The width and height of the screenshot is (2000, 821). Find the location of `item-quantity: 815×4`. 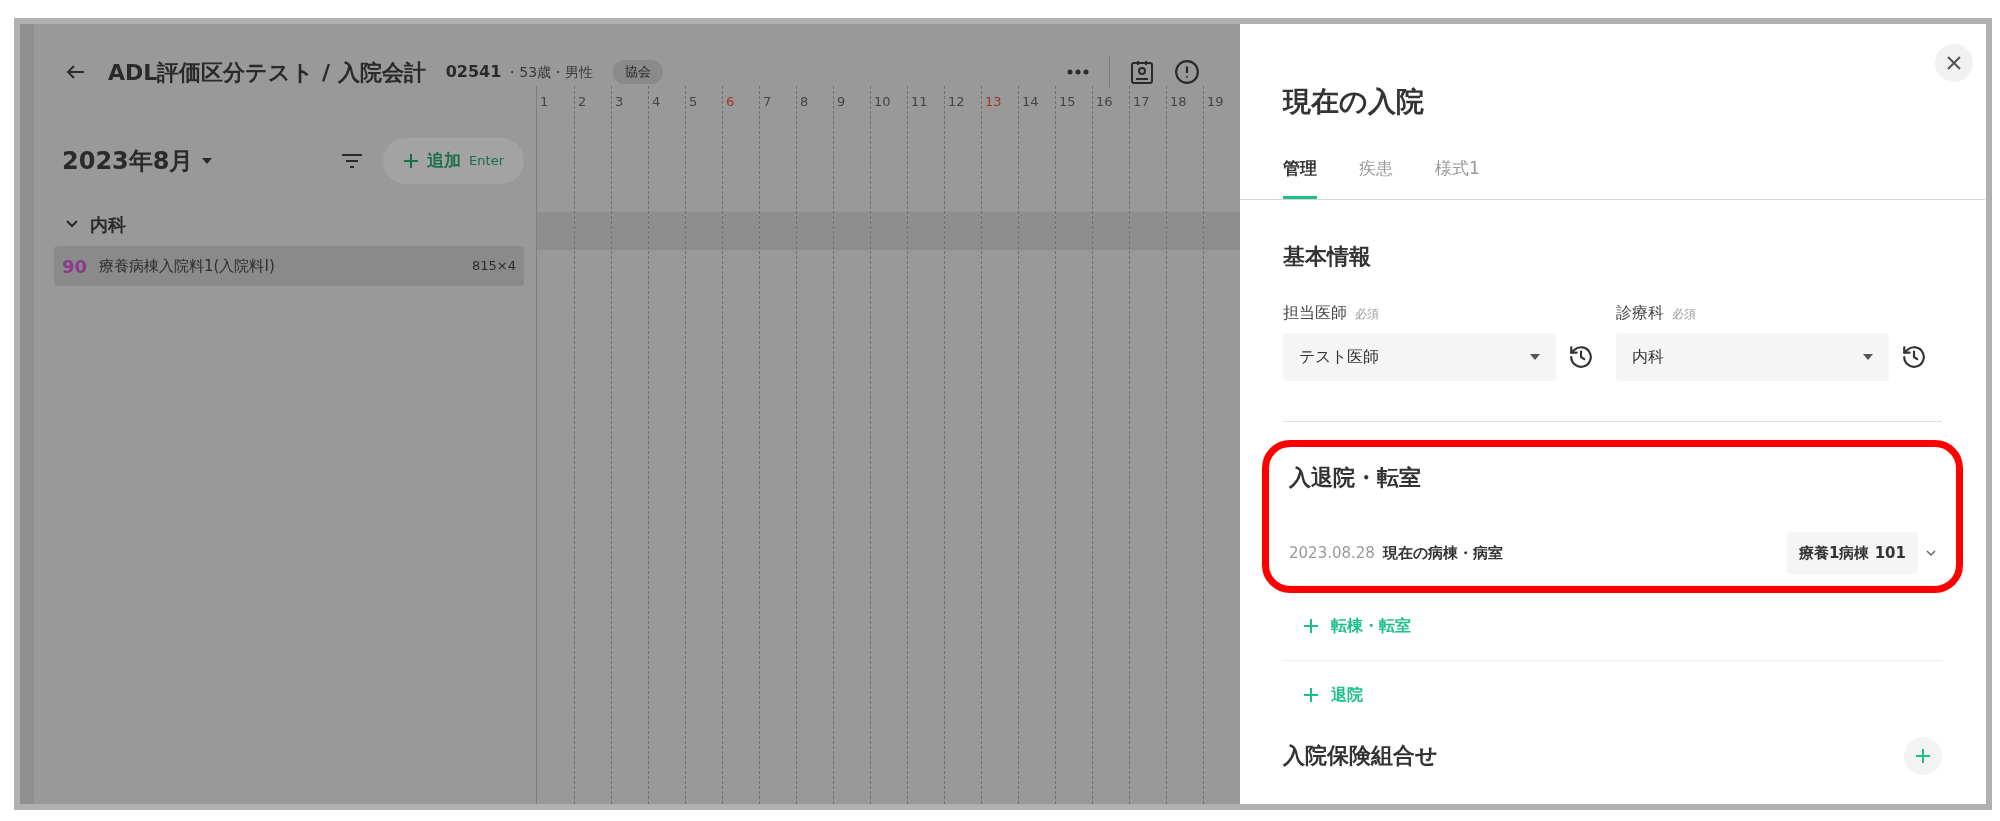

item-quantity: 815×4 is located at coordinates (494, 266).